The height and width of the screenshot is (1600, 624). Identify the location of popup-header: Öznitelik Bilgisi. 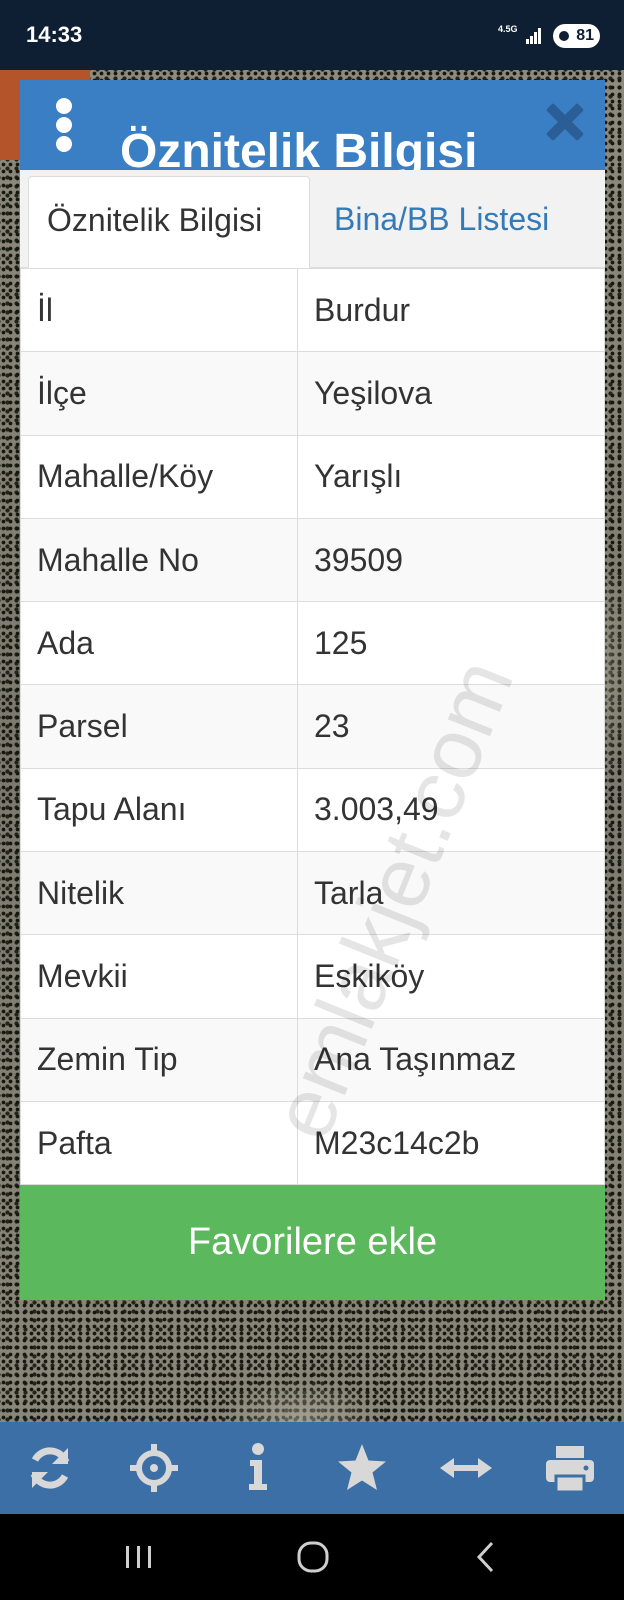
(312, 125).